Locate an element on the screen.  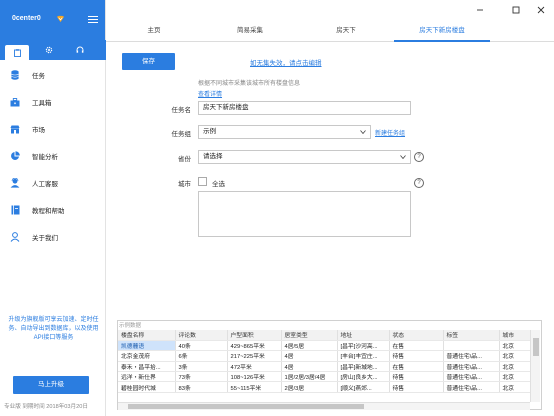
app-title: 0center0 is located at coordinates (26, 18).